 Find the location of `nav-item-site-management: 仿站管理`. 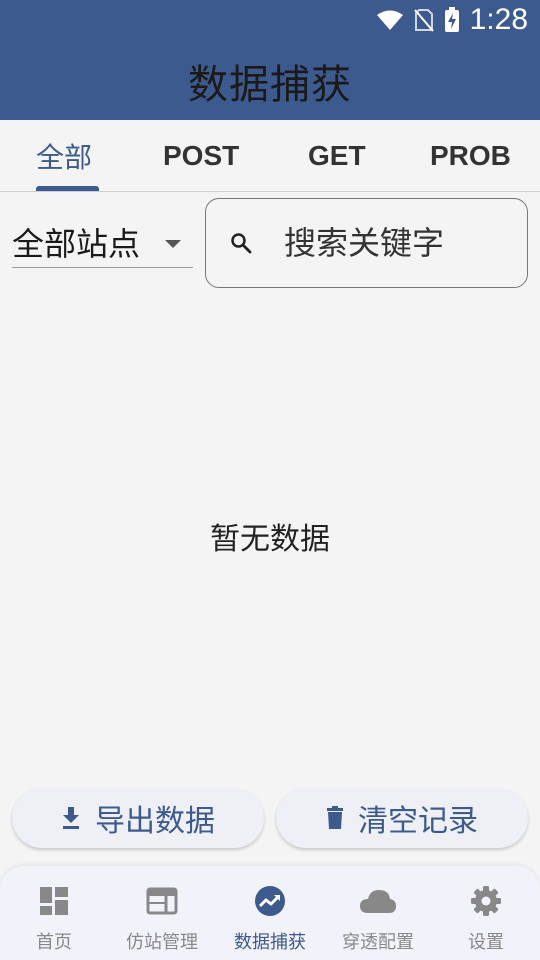

nav-item-site-management: 仿站管理 is located at coordinates (162, 913).